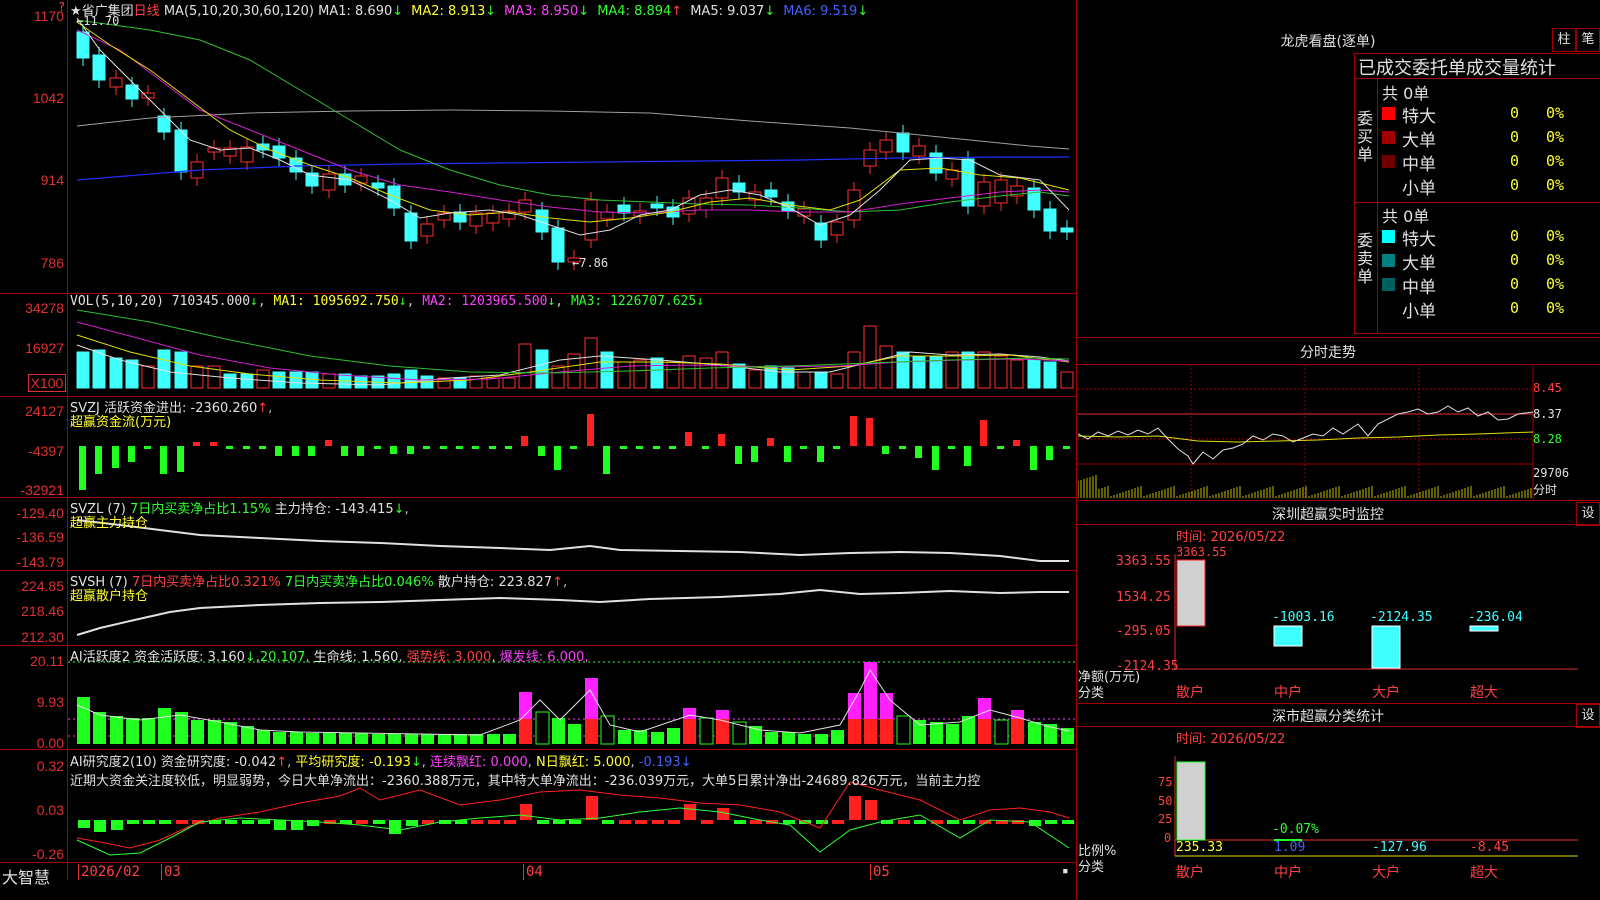  What do you see at coordinates (1515, 113) in the screenshot?
I see `row-count: 0` at bounding box center [1515, 113].